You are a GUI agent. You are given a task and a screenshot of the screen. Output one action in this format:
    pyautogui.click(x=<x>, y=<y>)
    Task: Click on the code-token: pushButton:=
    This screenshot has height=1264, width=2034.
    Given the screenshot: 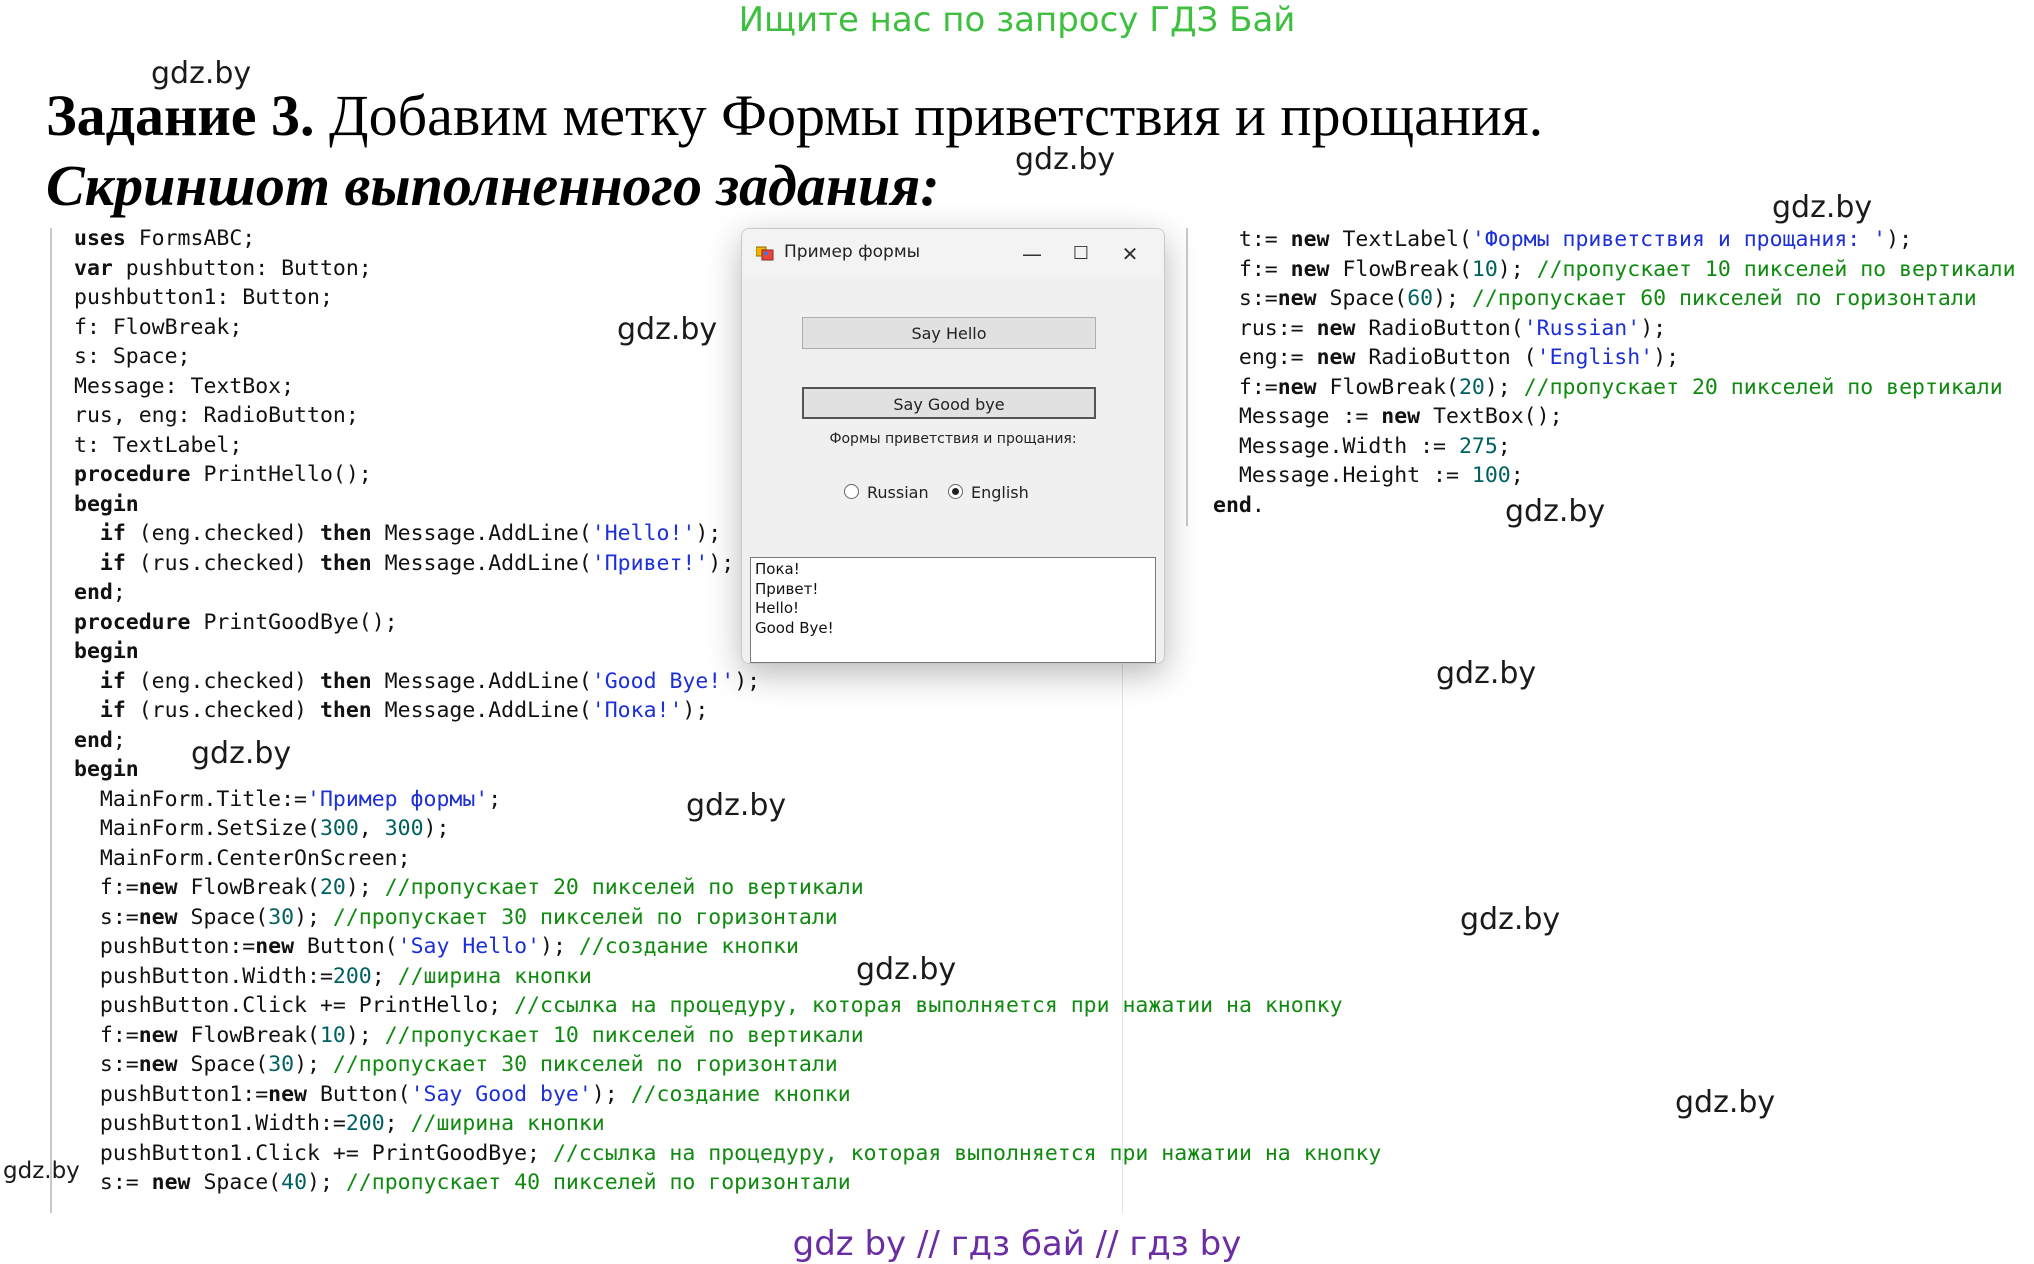 What is the action you would take?
    pyautogui.click(x=165, y=946)
    